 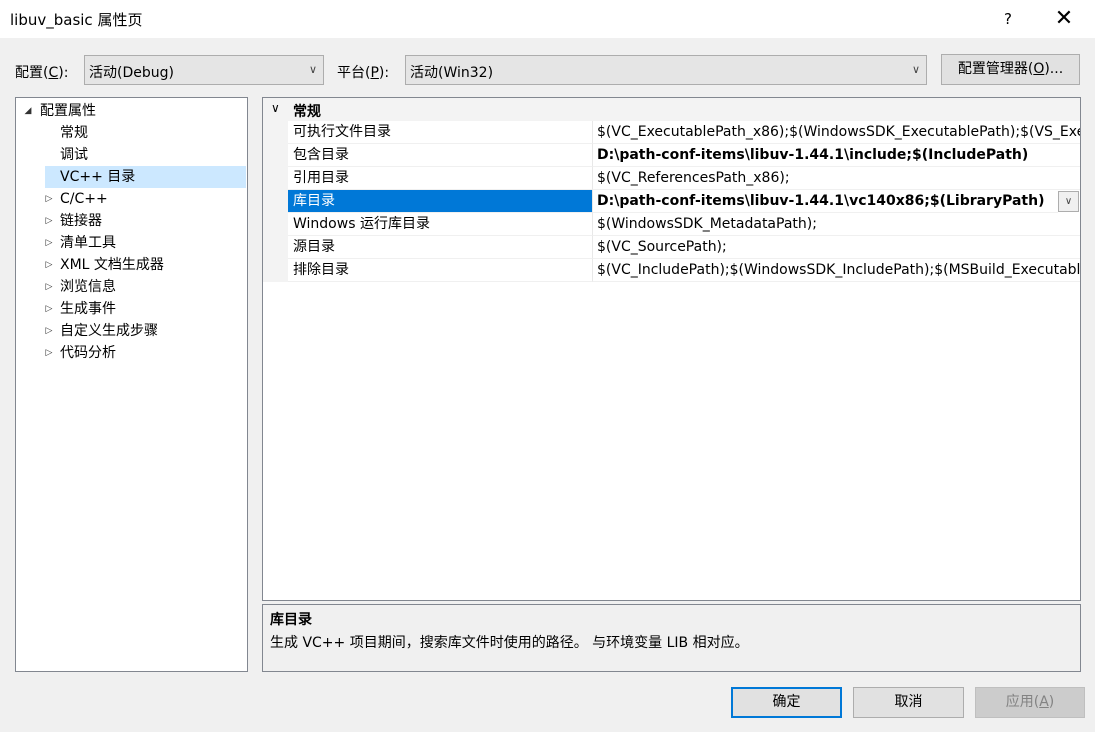 What do you see at coordinates (1008, 19) in the screenshot?
I see `help-button: ?` at bounding box center [1008, 19].